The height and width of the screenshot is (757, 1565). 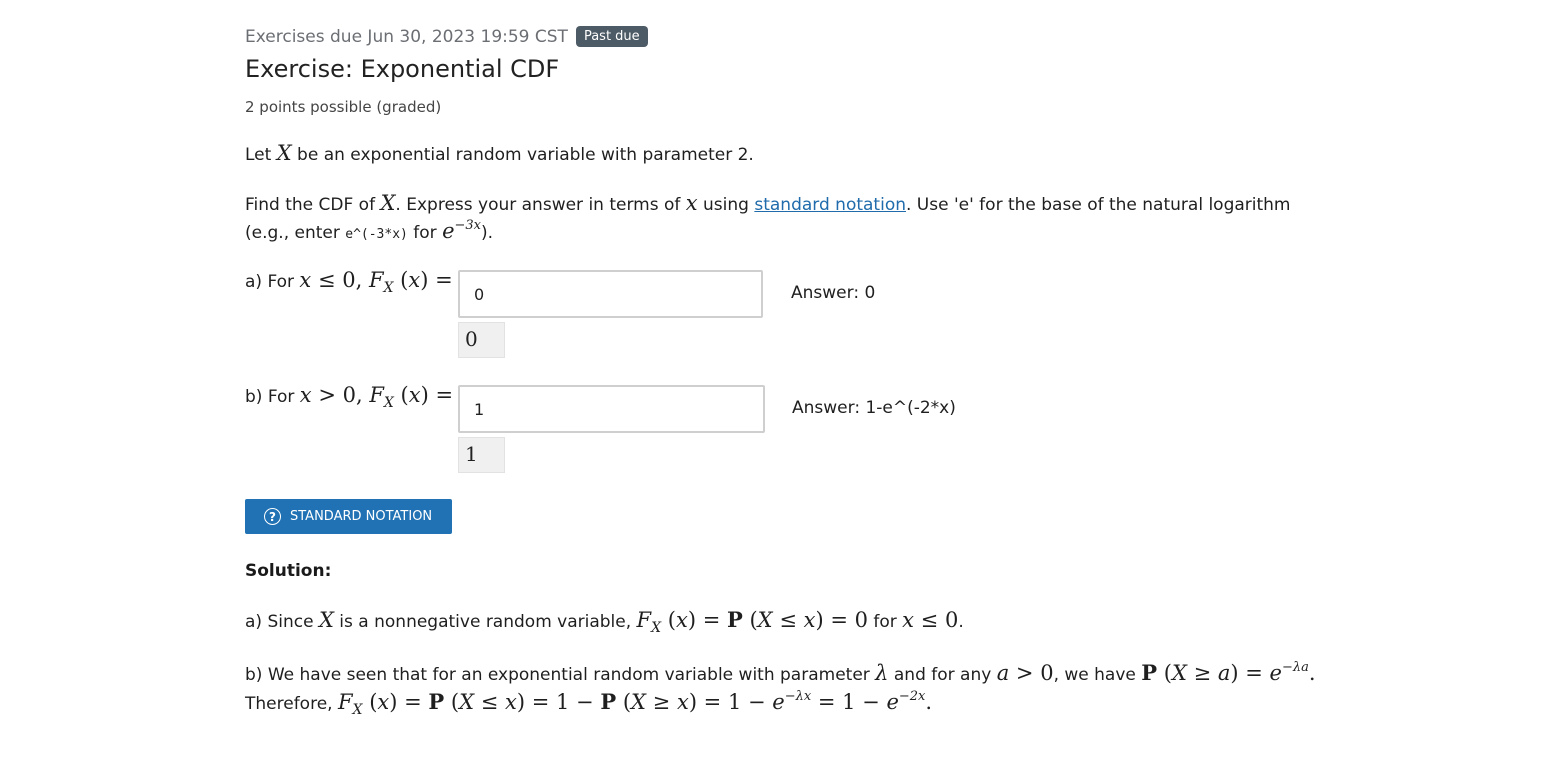 I want to click on part-a-input, so click(x=610, y=294).